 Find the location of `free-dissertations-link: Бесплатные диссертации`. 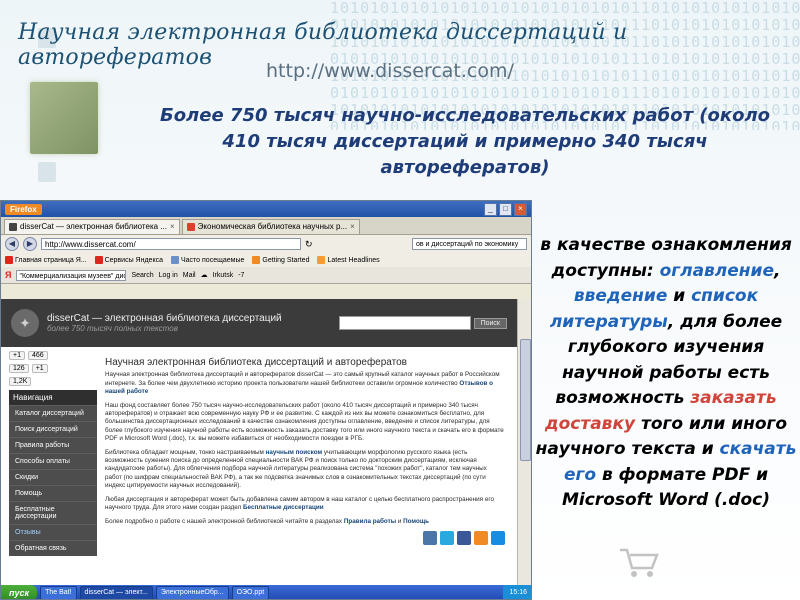

free-dissertations-link: Бесплатные диссертации is located at coordinates (283, 507).